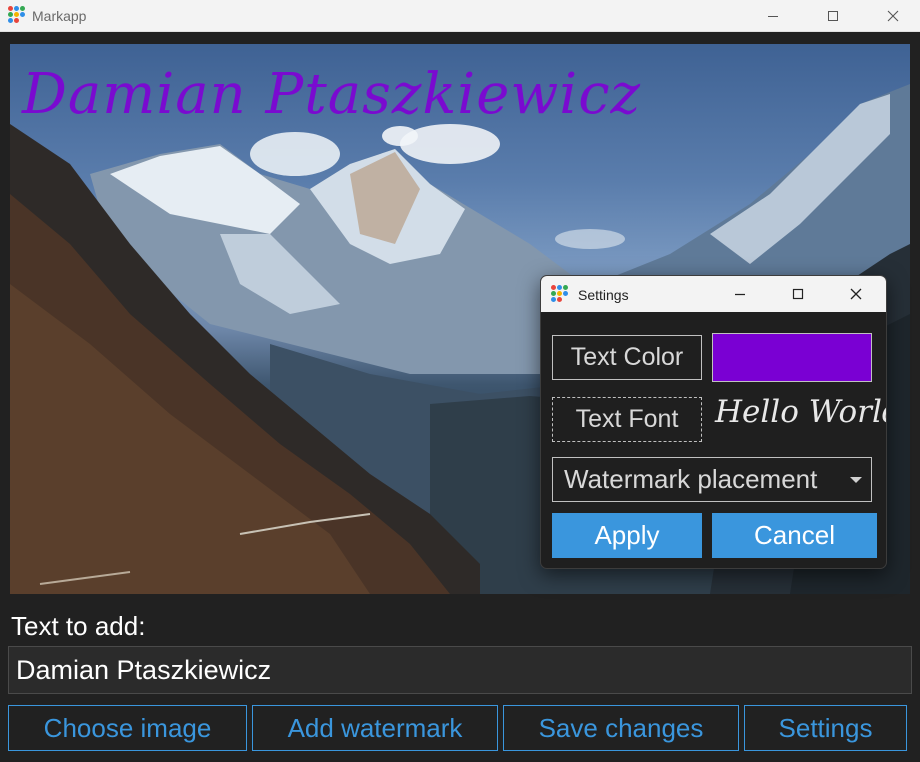 The image size is (920, 762). What do you see at coordinates (691, 479) in the screenshot?
I see `placement-selected-value: Watermark placement` at bounding box center [691, 479].